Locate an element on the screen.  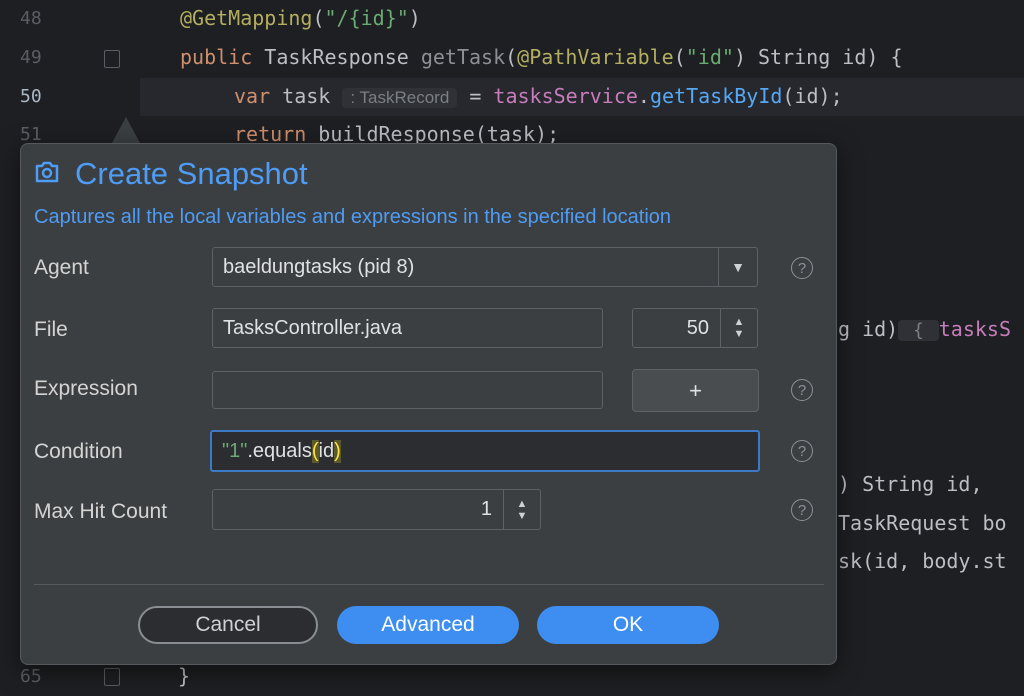
condition-method: .equals is located at coordinates (279, 450).